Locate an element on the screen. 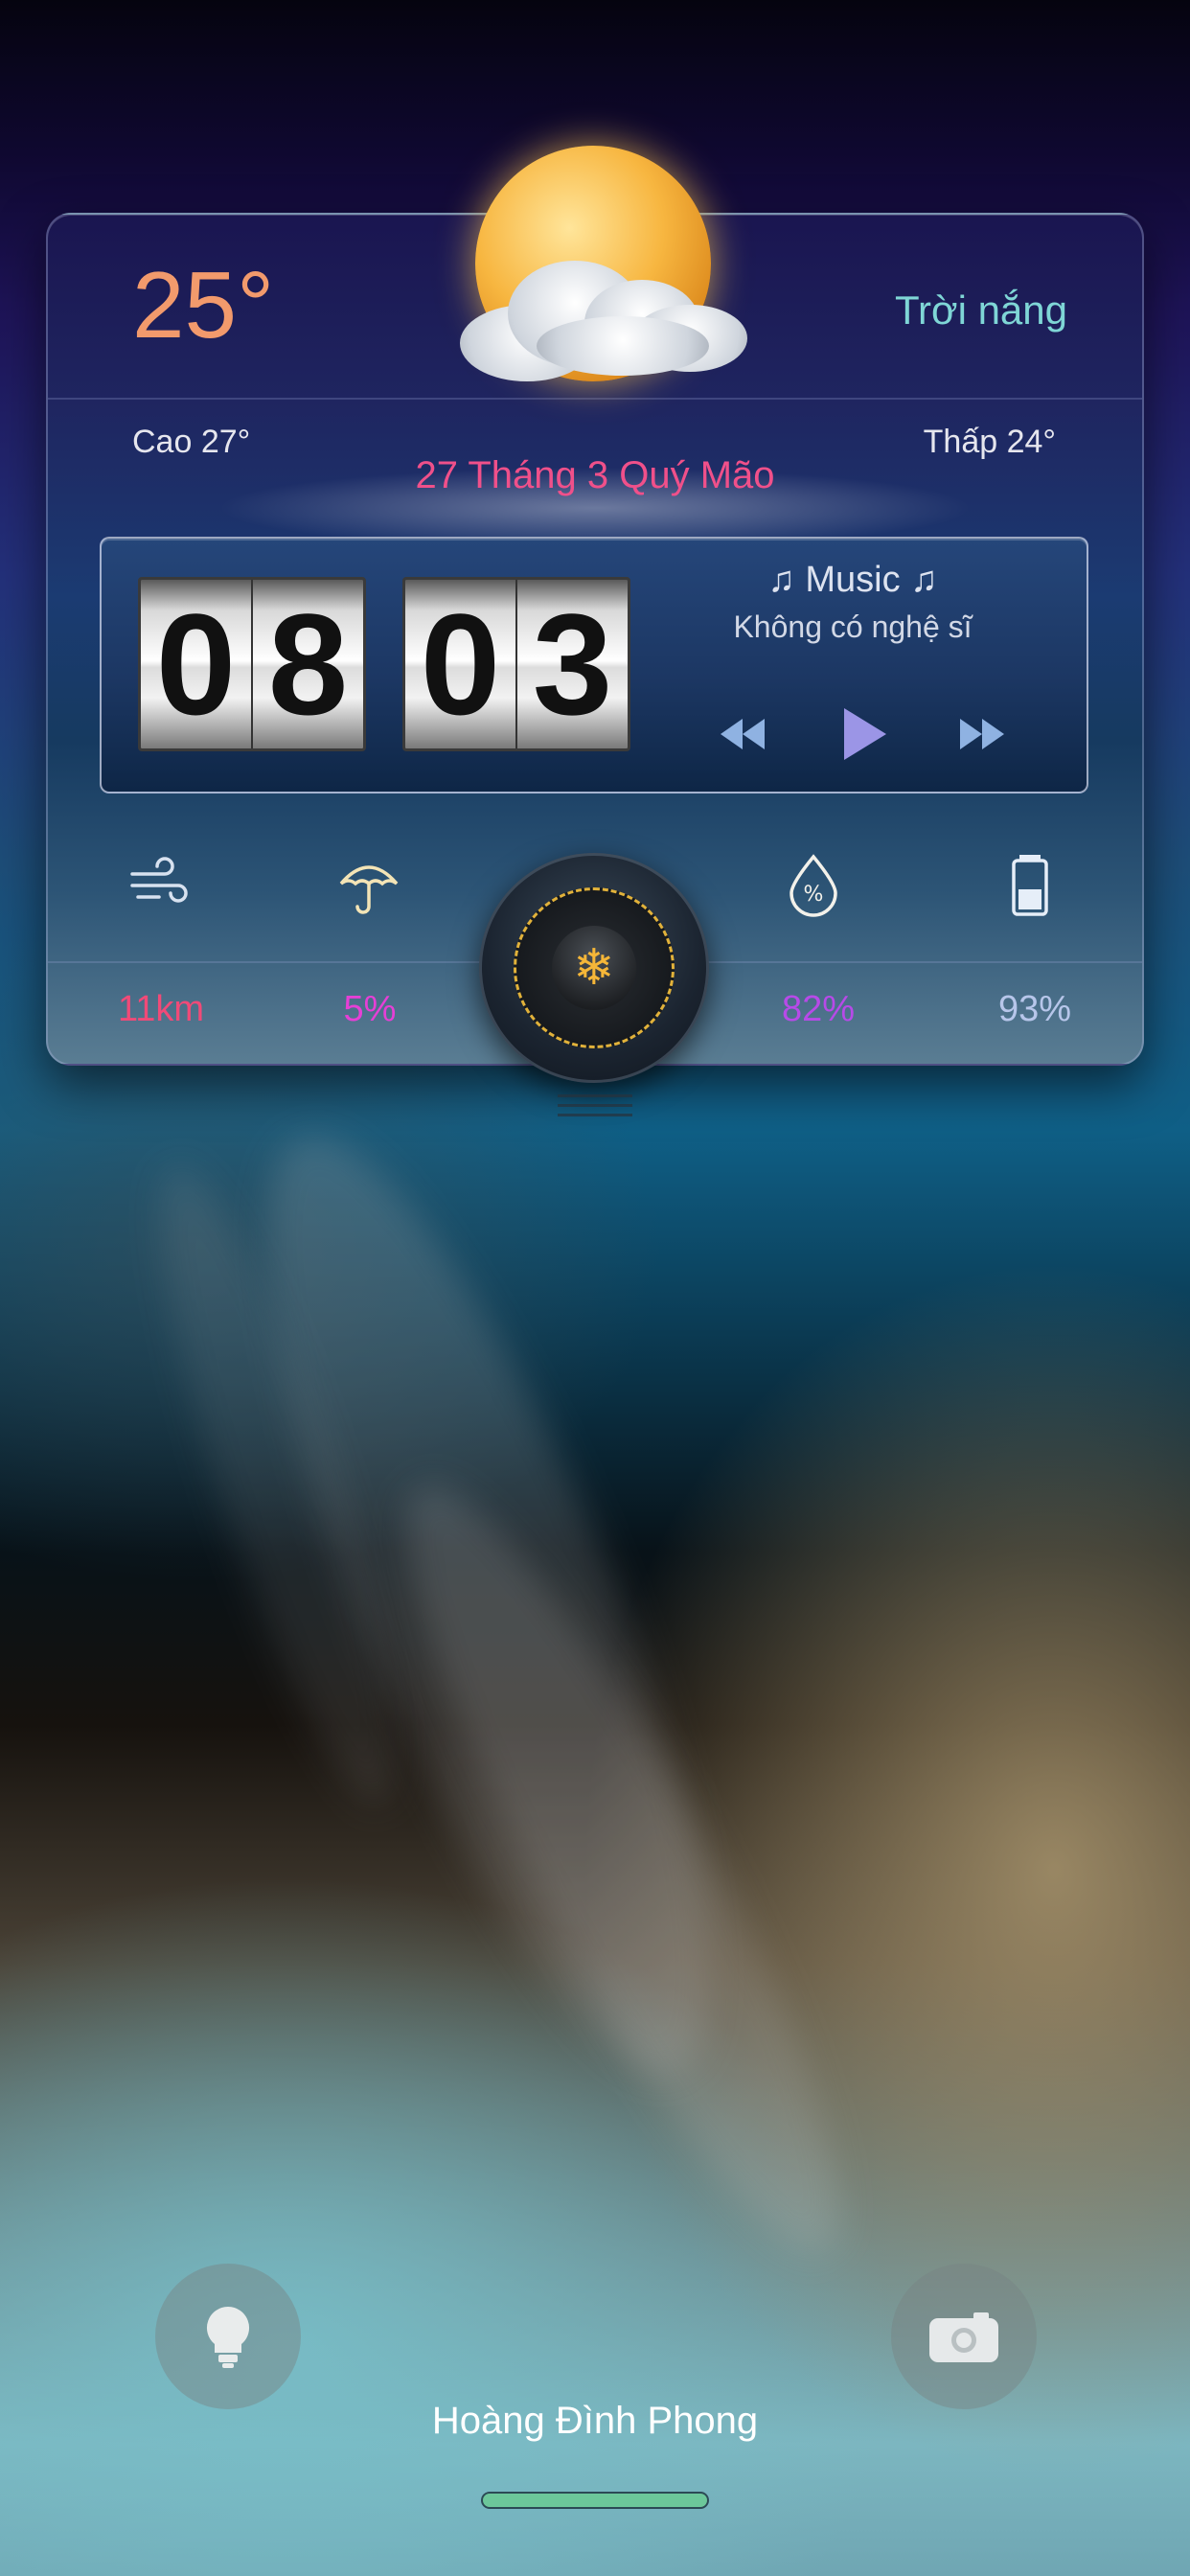  hour-flip-clock: 0 8 is located at coordinates (252, 664).